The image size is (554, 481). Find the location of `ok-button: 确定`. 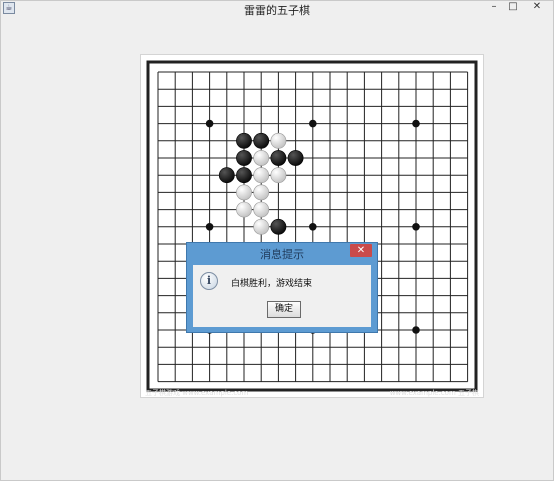

ok-button: 确定 is located at coordinates (284, 309).